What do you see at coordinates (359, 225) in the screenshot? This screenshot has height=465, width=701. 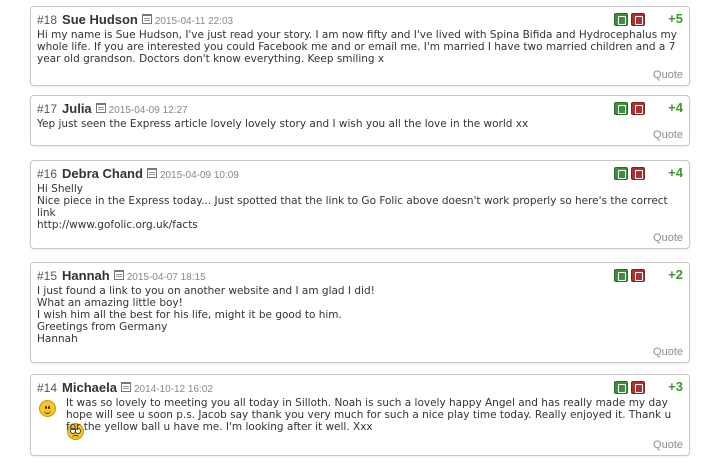 I see `comment-link: http://www.gofolic.org.uk/facts` at bounding box center [359, 225].